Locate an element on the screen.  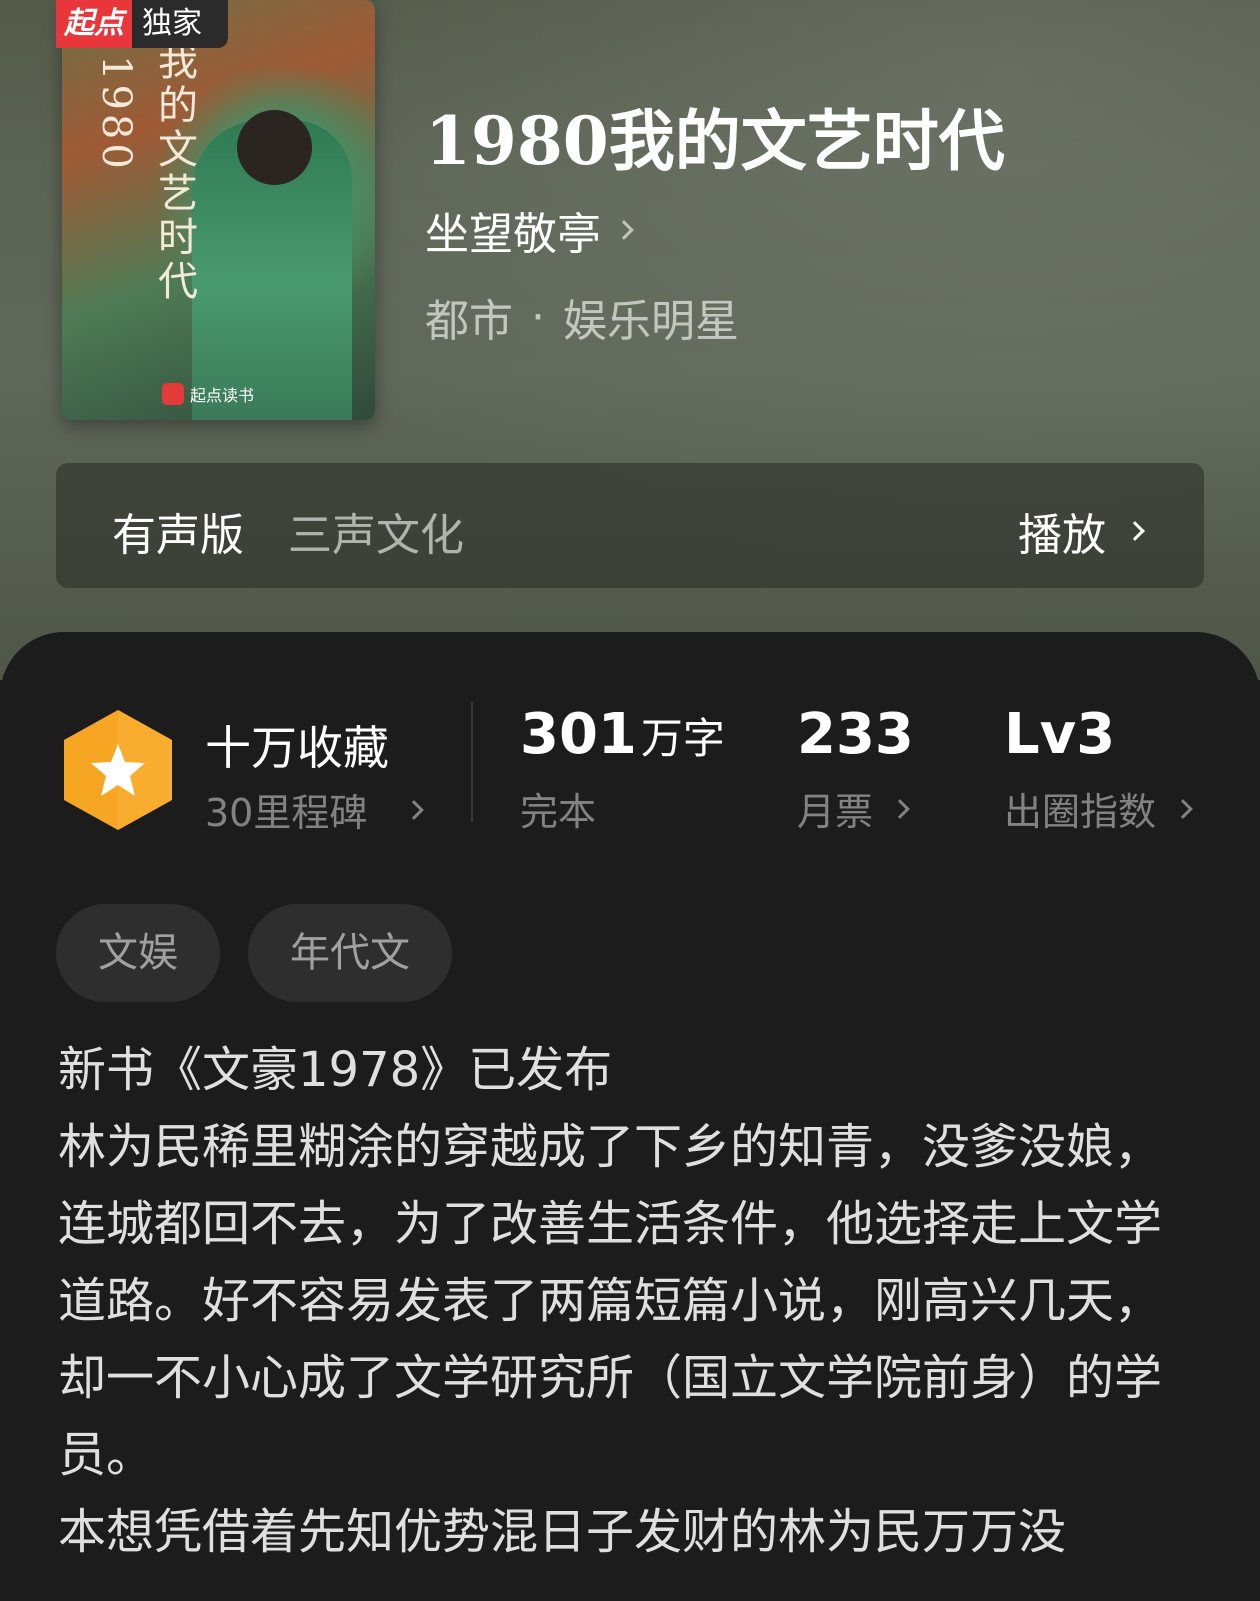
audio-studio: 三声文化 is located at coordinates (376, 535).